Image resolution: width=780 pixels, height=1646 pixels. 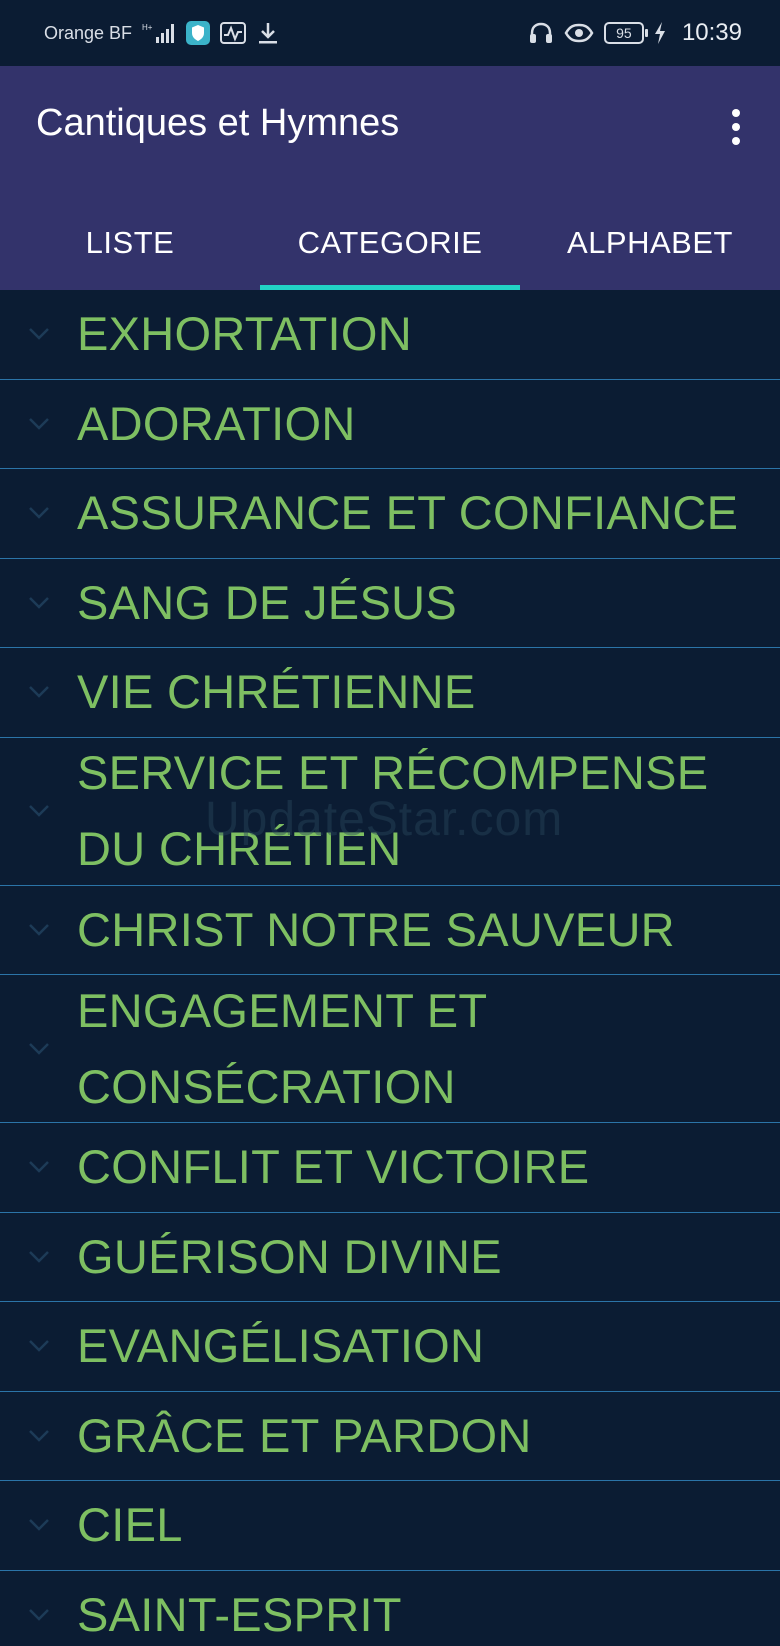 What do you see at coordinates (281, 1346) in the screenshot?
I see `category-label: EVANGÉLISATION` at bounding box center [281, 1346].